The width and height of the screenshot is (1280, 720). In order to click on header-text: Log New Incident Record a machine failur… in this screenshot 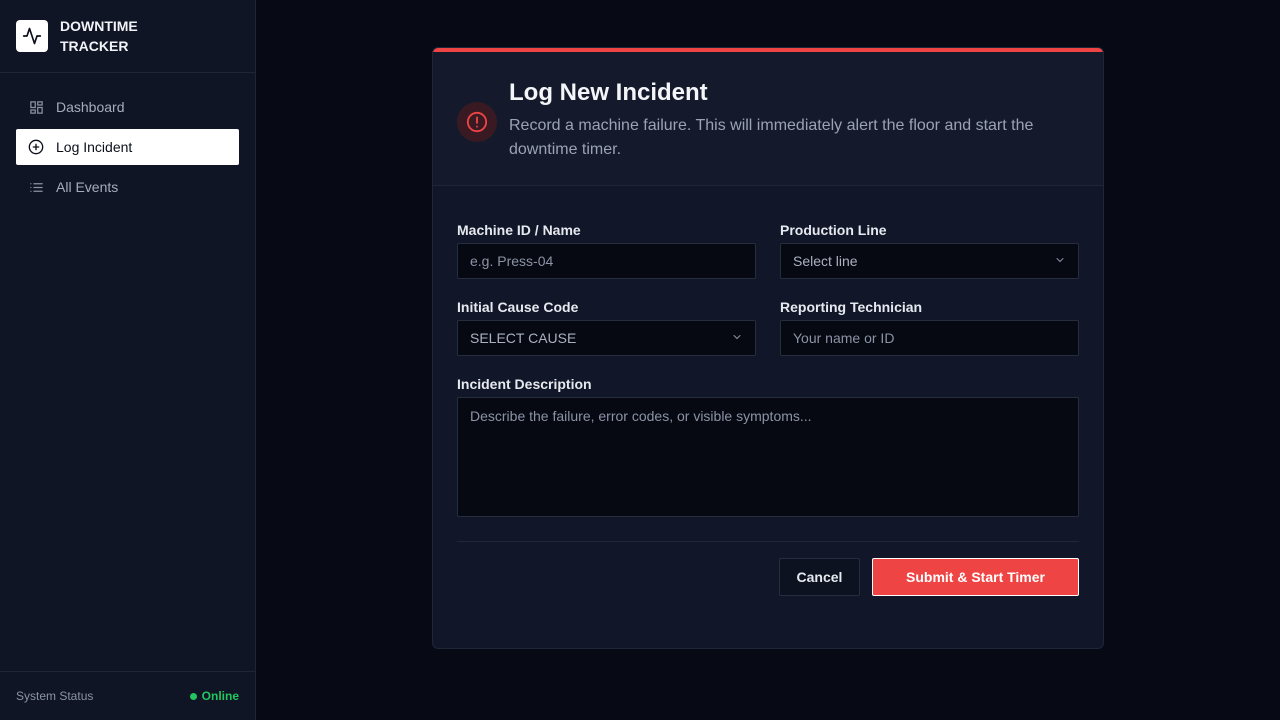, I will do `click(794, 131)`.